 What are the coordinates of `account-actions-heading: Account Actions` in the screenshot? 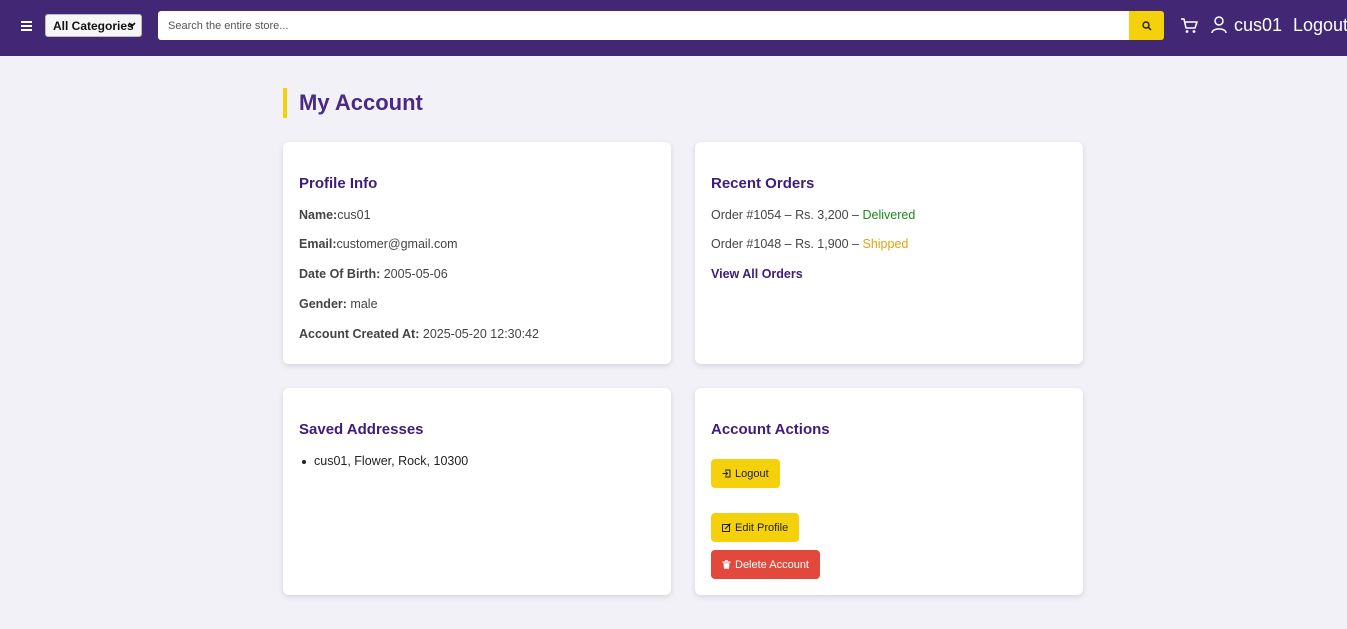 It's located at (770, 429).